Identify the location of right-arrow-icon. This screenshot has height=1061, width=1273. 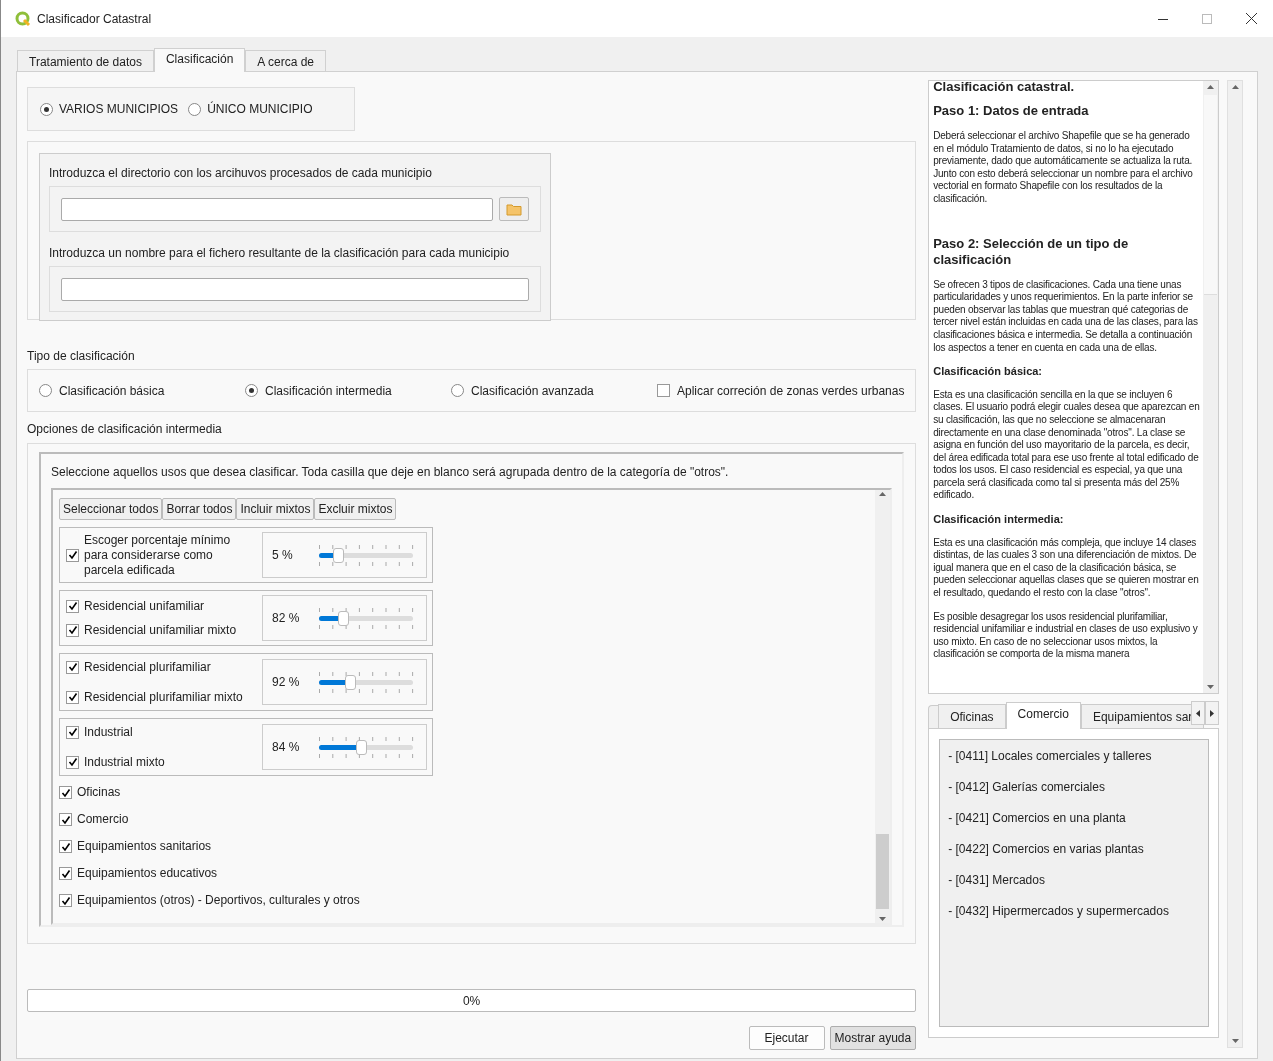
(1212, 713).